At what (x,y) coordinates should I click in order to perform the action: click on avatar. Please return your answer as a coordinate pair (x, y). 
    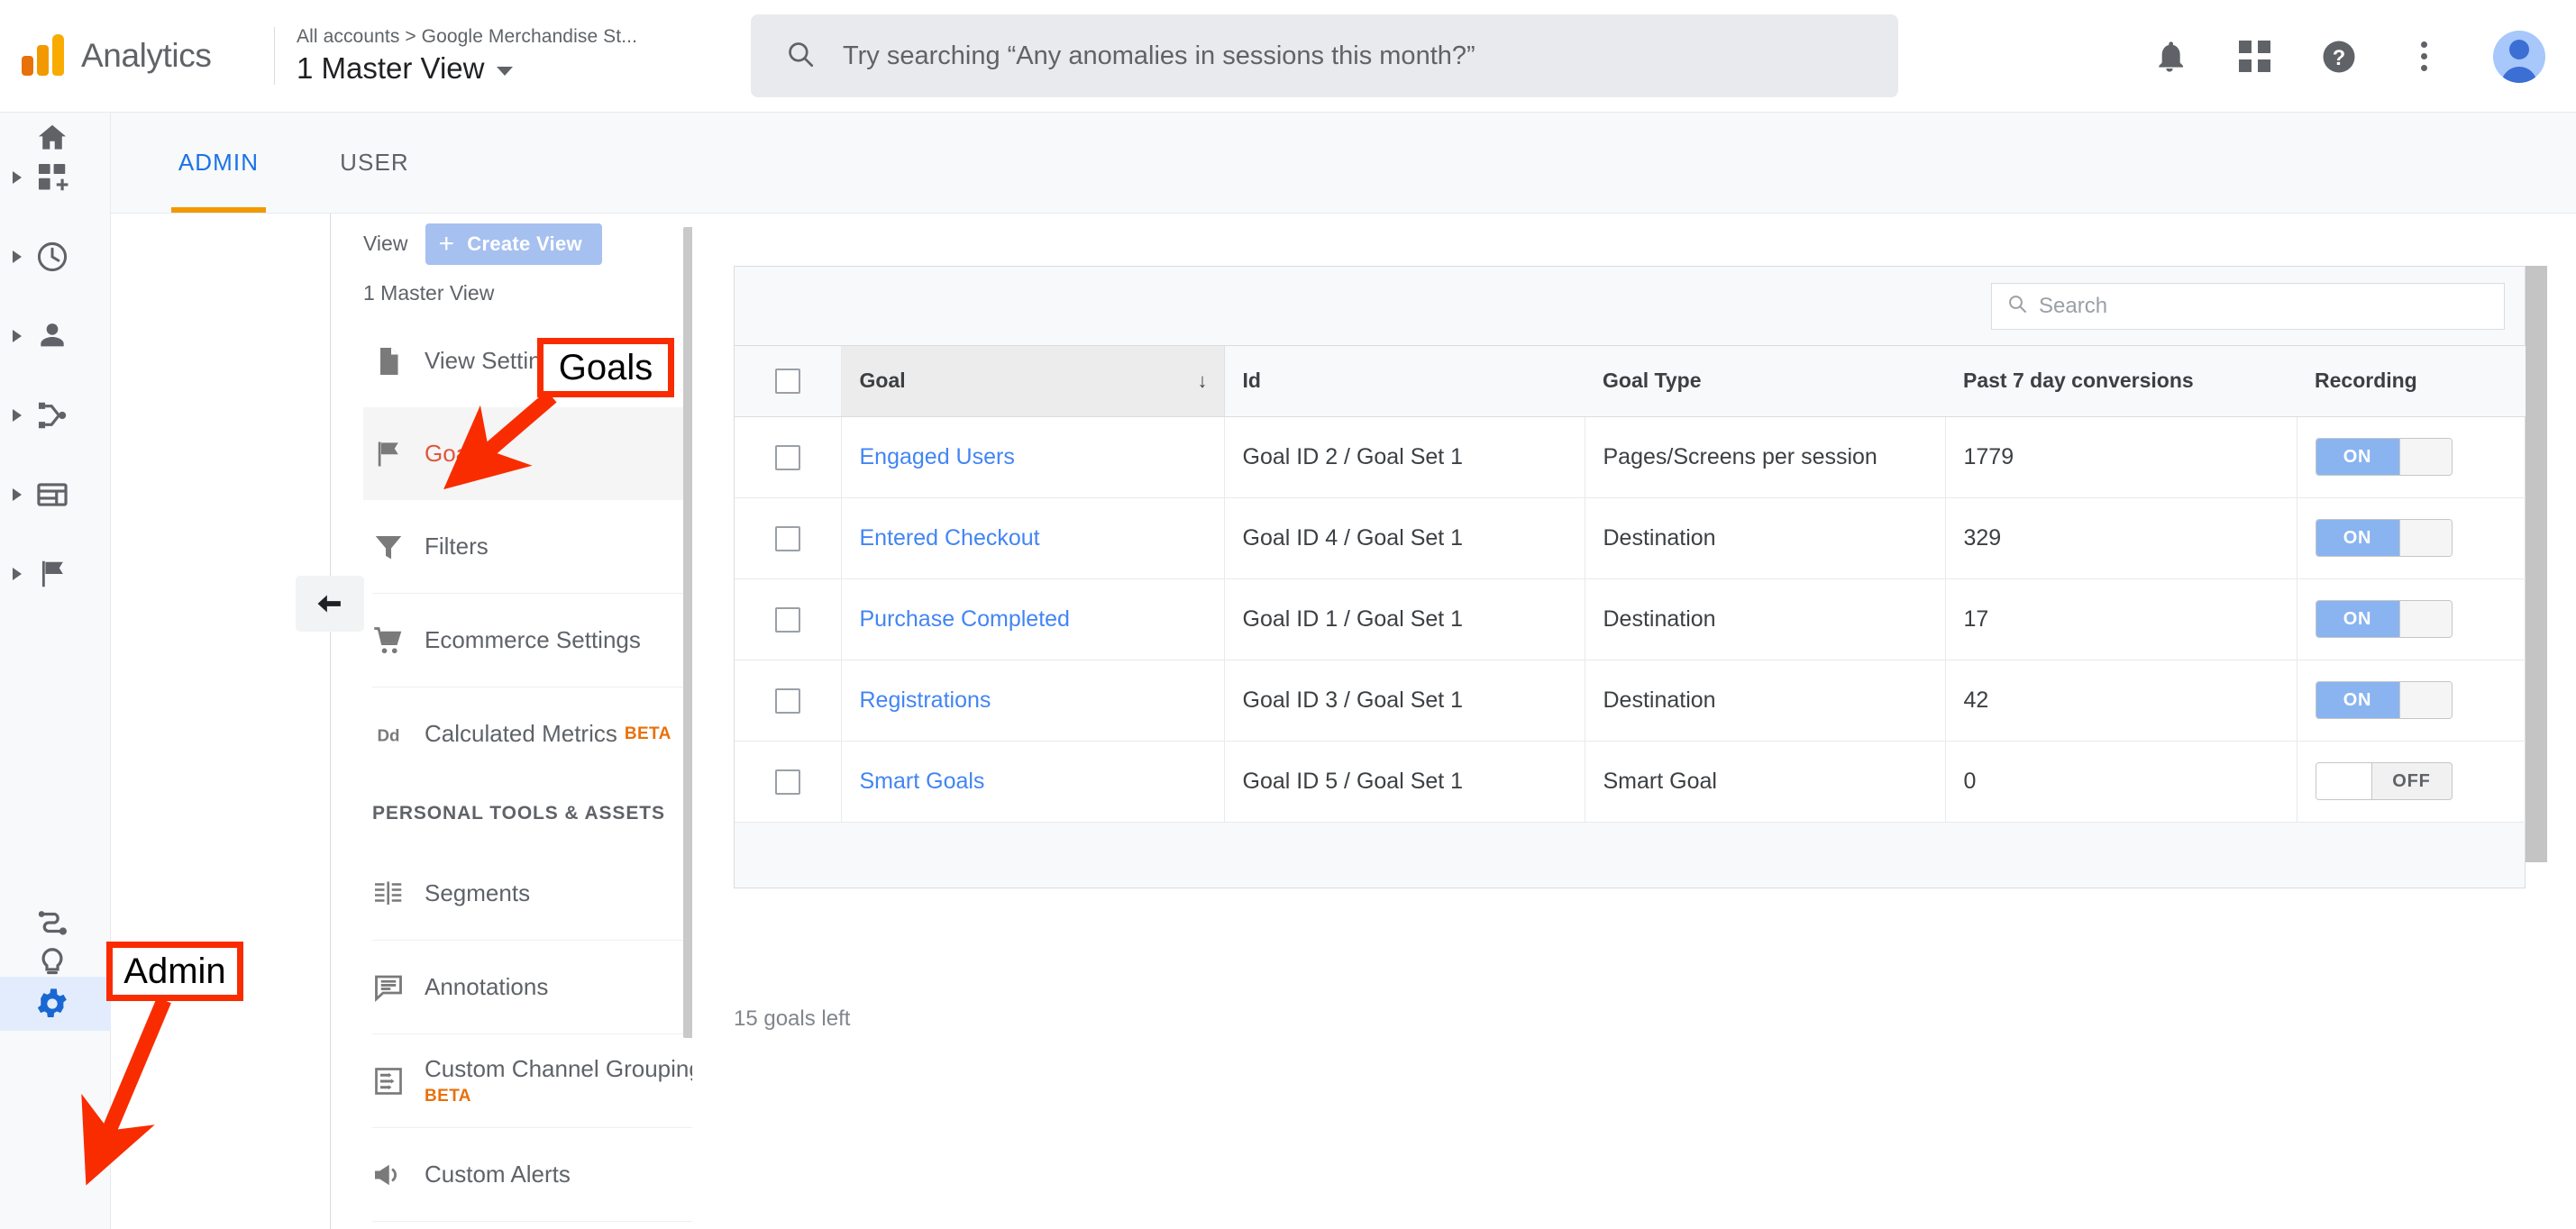
    Looking at the image, I should click on (2519, 56).